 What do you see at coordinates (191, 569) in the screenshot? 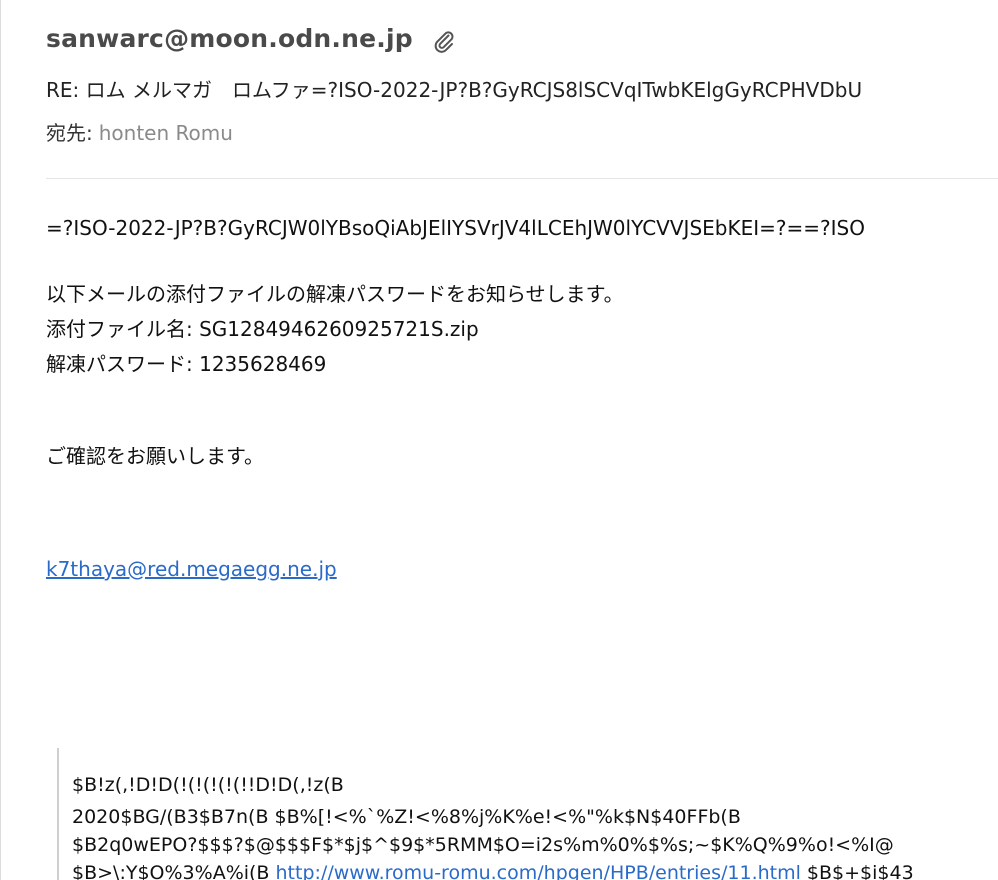
I see `email-link: k7thaya@red.megaegg.ne.jp` at bounding box center [191, 569].